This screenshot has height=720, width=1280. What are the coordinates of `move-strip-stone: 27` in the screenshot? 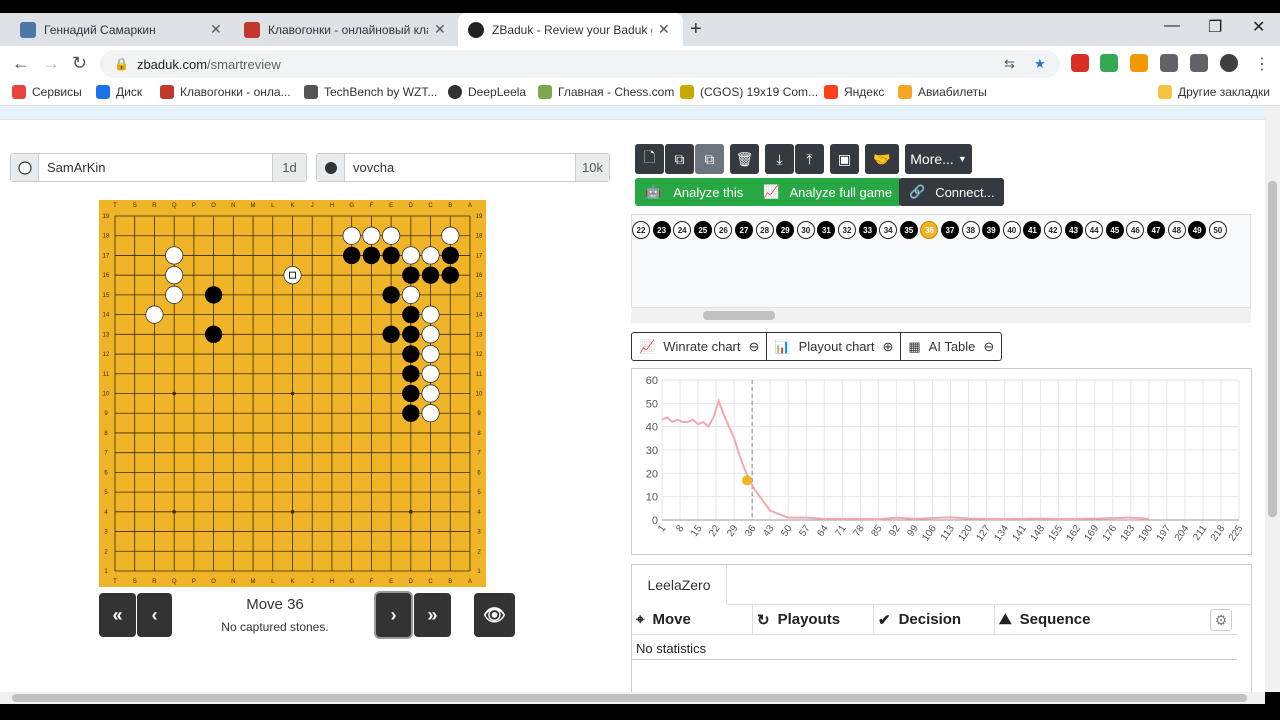 It's located at (744, 230).